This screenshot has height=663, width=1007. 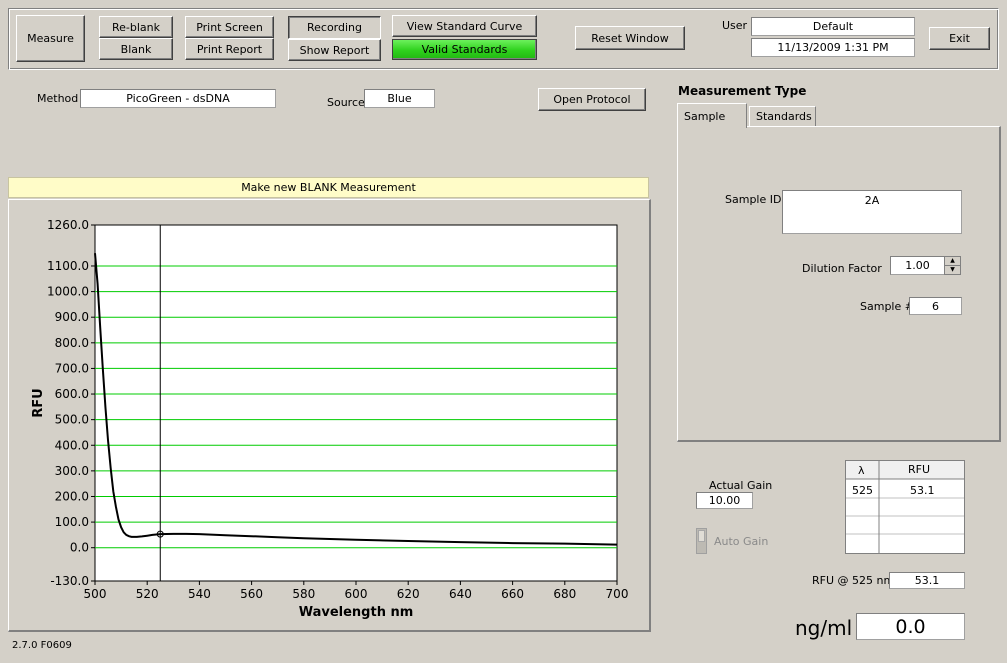 I want to click on tab-standards: Standards, so click(x=782, y=116).